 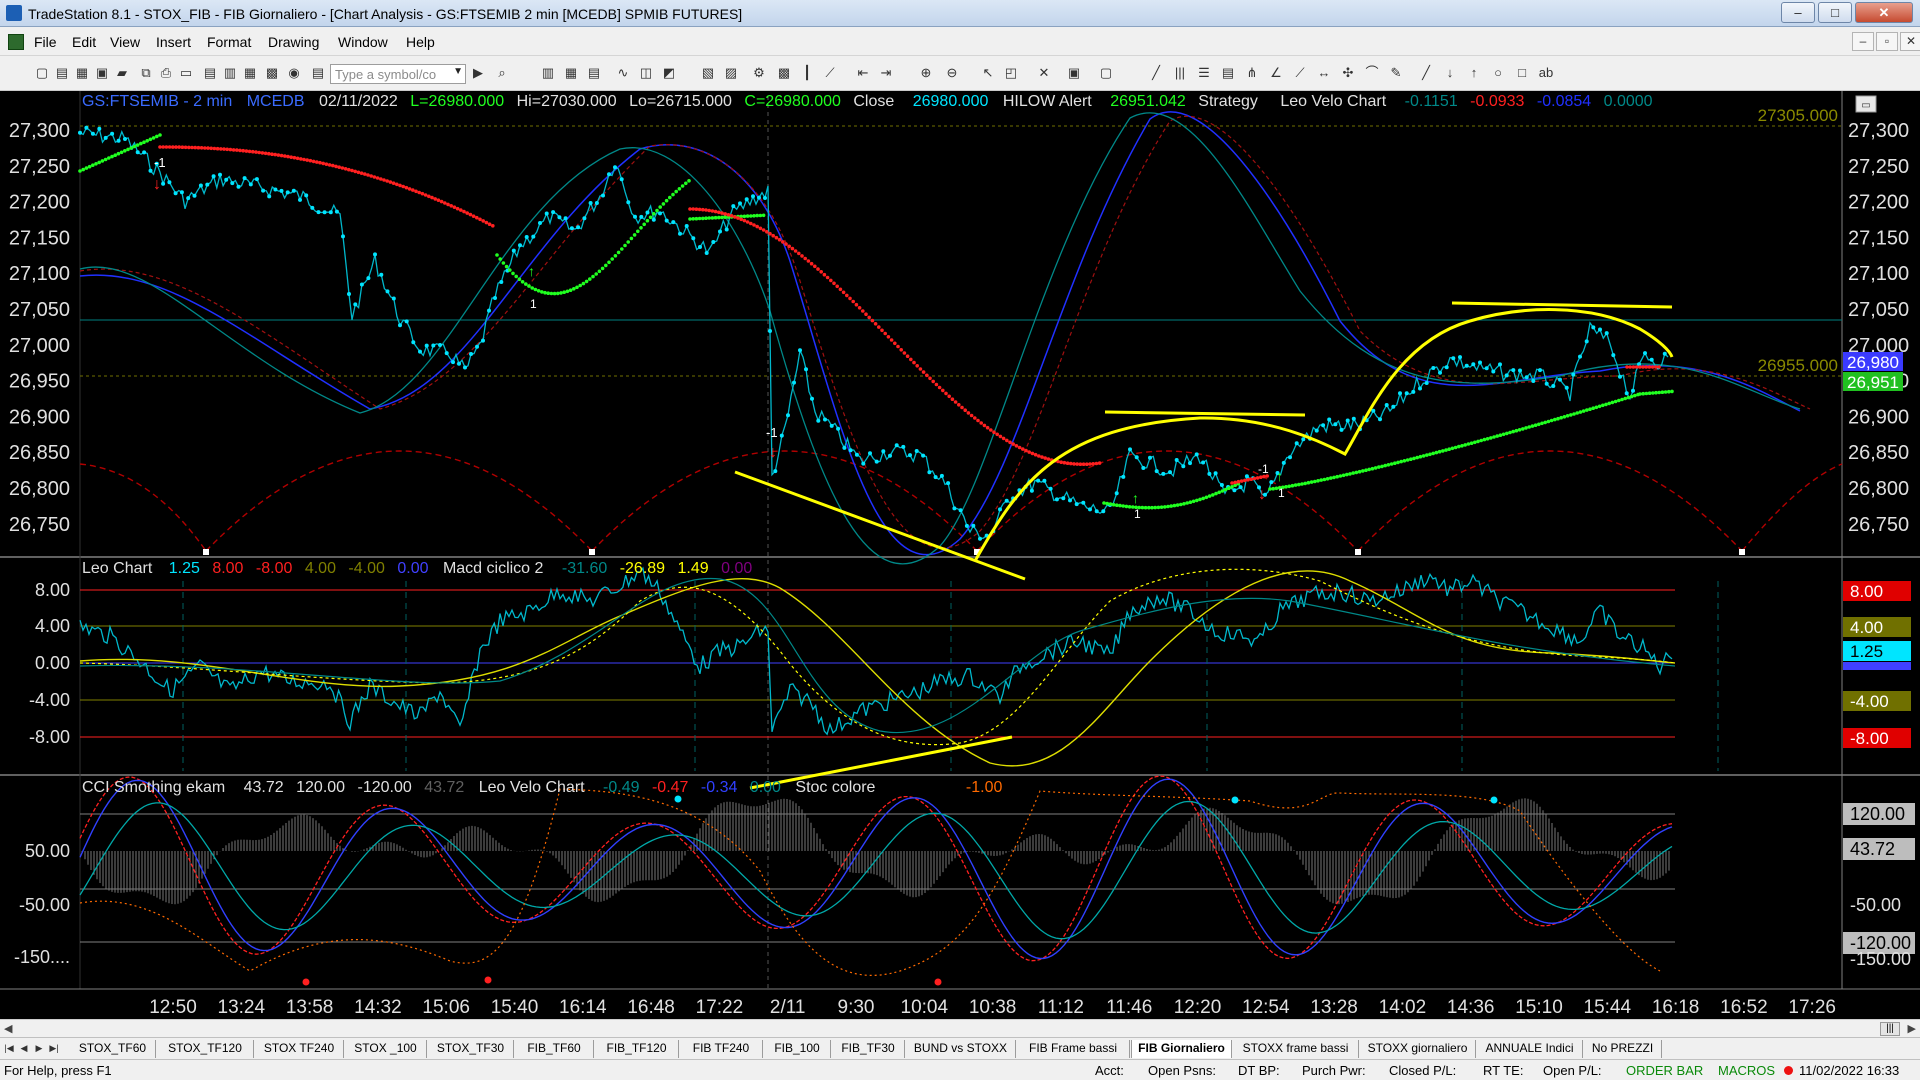 What do you see at coordinates (1204, 73) in the screenshot?
I see `horizontal-lines-icon: ☰` at bounding box center [1204, 73].